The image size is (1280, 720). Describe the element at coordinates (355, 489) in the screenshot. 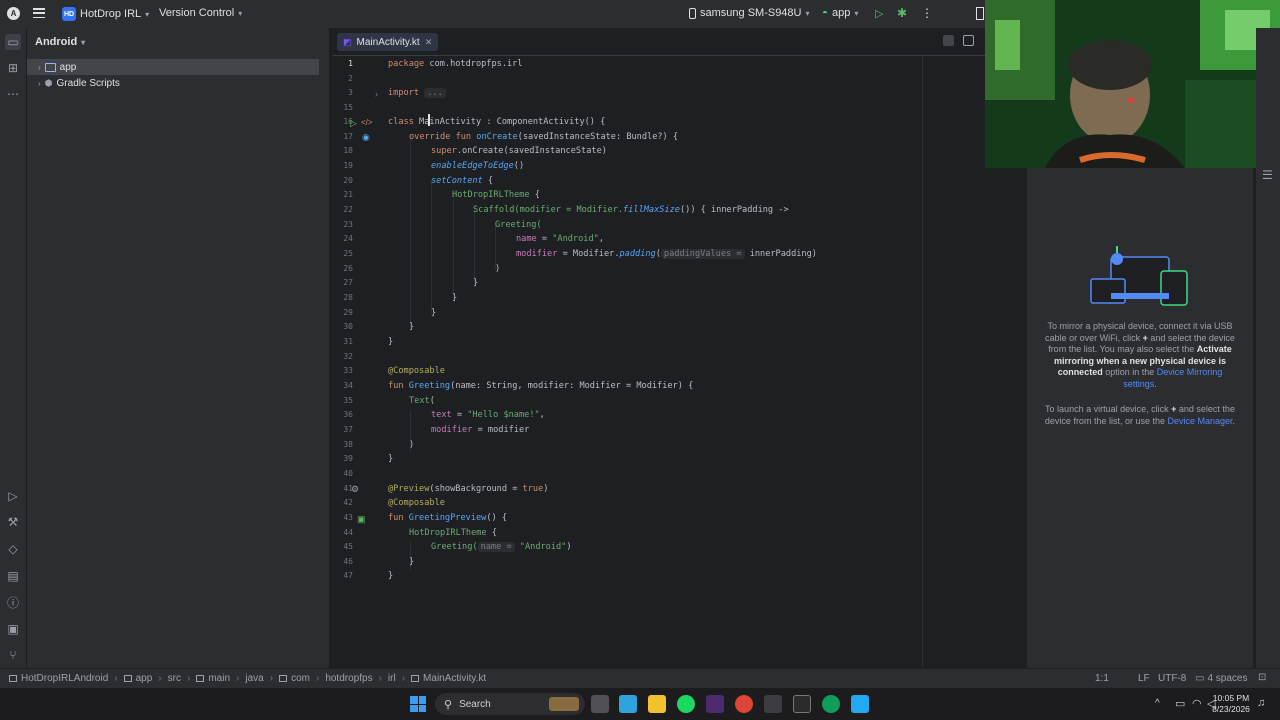

I see `preview-settings-icon: ⚙` at that location.